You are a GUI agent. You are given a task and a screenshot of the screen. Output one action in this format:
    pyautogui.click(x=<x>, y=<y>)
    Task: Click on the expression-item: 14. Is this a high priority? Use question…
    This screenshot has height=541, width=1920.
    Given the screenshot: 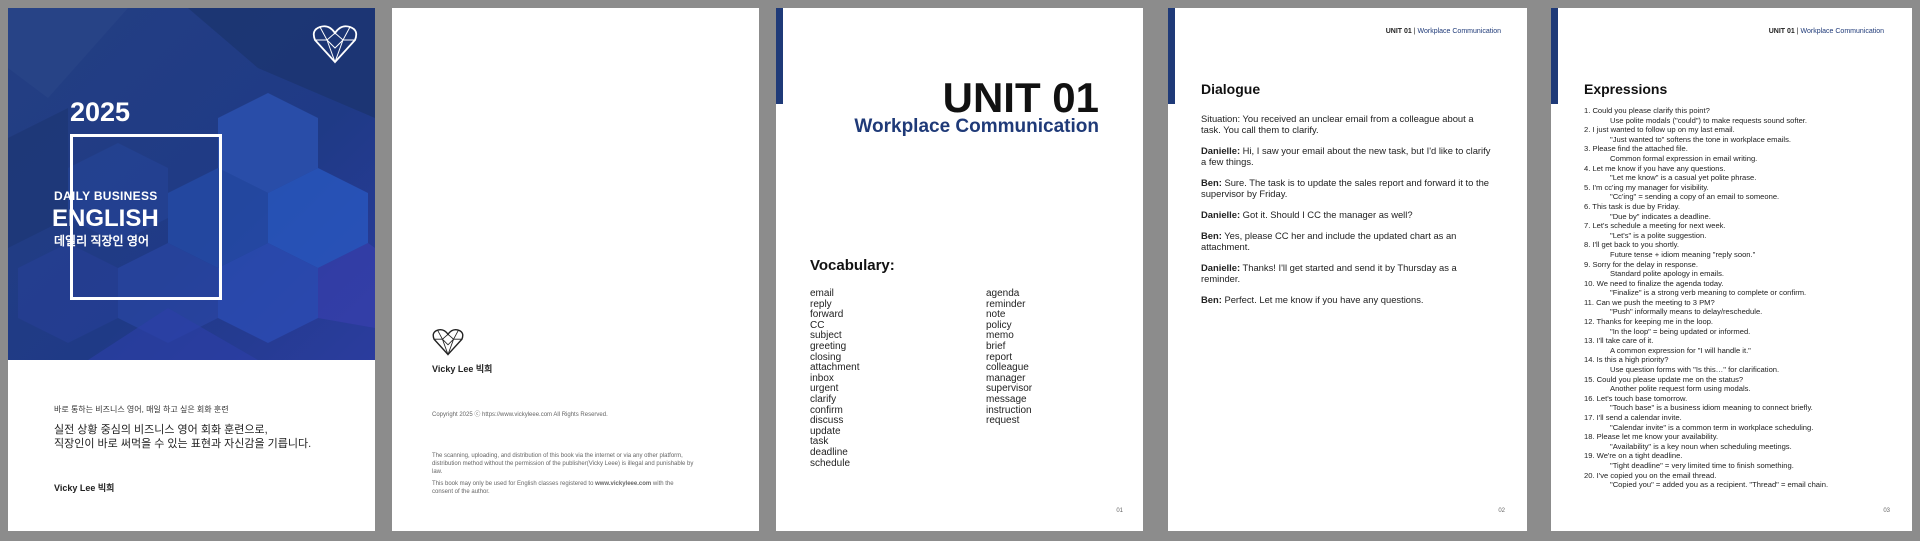 What is the action you would take?
    pyautogui.click(x=1744, y=364)
    